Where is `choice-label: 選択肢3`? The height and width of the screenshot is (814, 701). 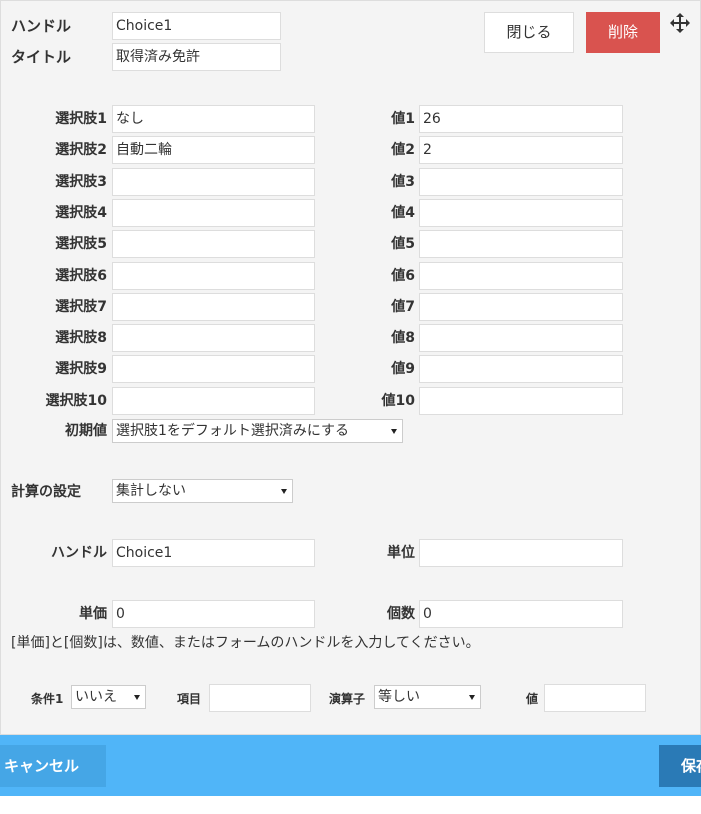 choice-label: 選択肢3 is located at coordinates (81, 181).